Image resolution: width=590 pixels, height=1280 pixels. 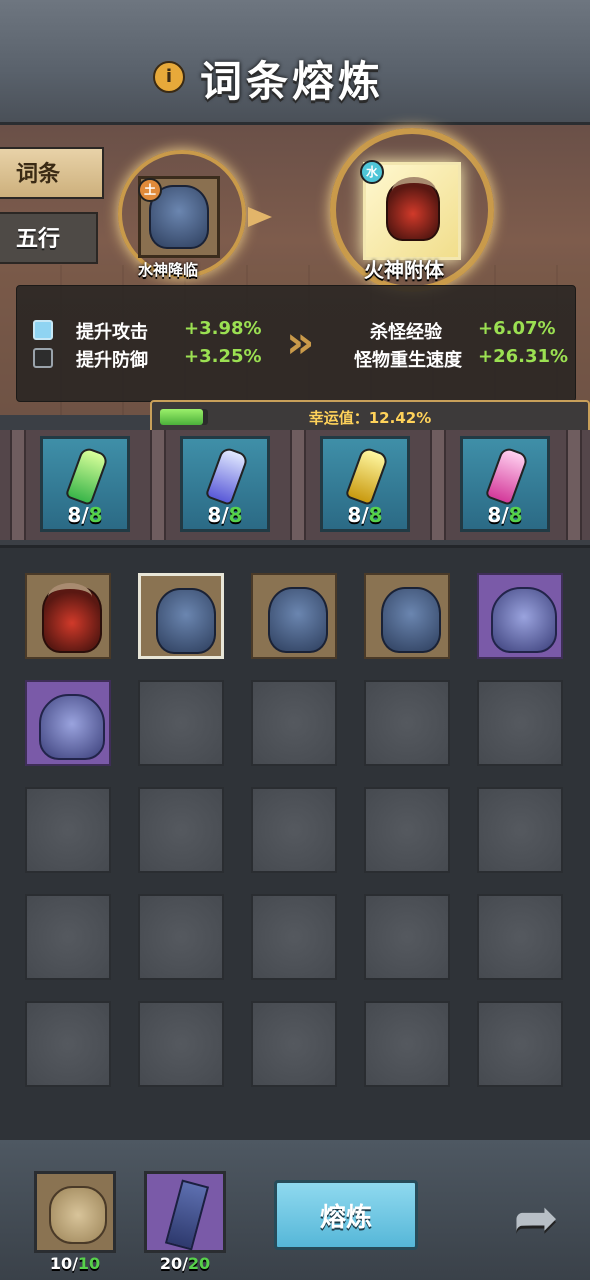 What do you see at coordinates (168, 270) in the screenshot?
I see `source-item-name: 水神降临` at bounding box center [168, 270].